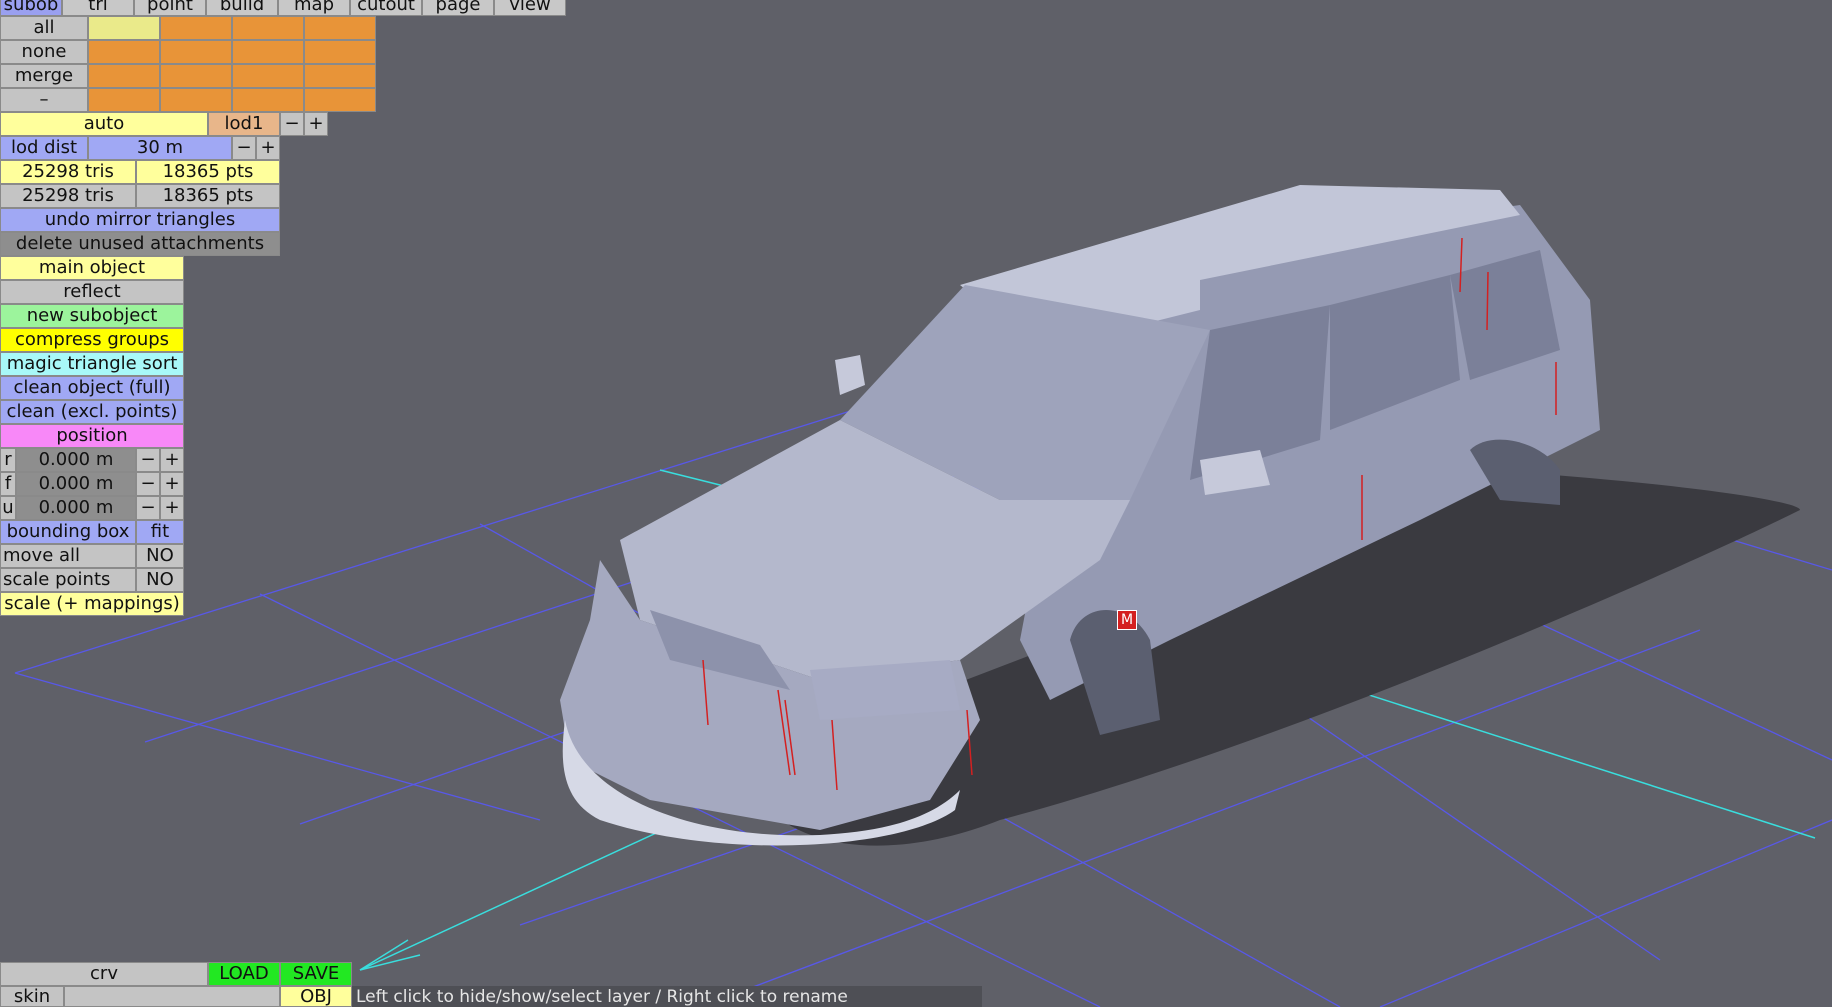 This screenshot has width=1832, height=1007. What do you see at coordinates (244, 148) in the screenshot?
I see `lod-dist-minus-button: −` at bounding box center [244, 148].